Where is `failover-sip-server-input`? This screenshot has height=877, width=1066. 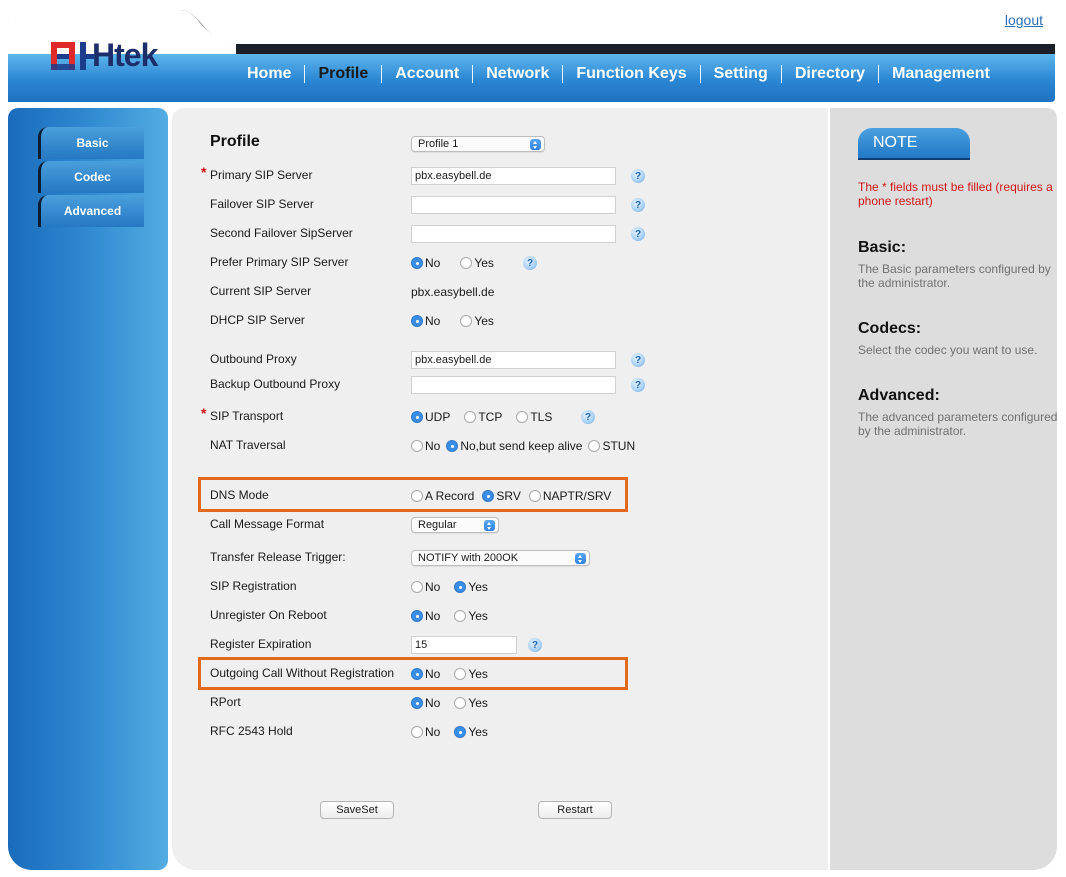 failover-sip-server-input is located at coordinates (513, 205).